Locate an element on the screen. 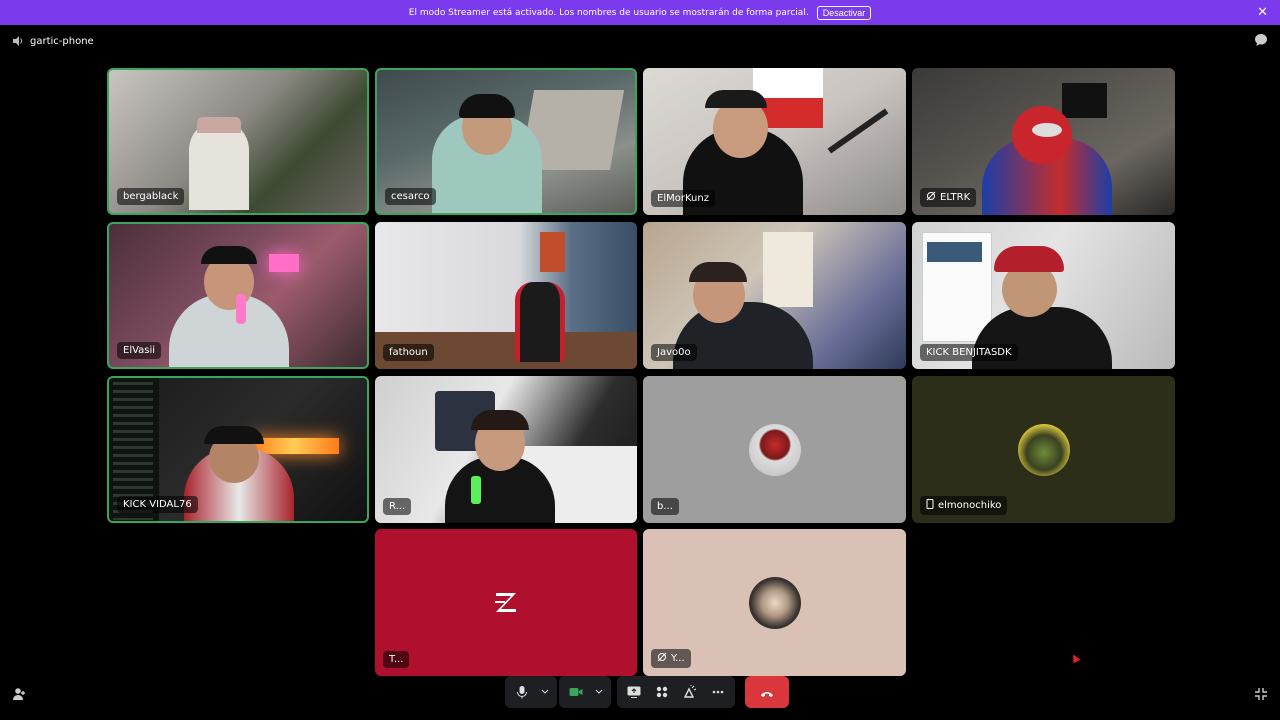 The width and height of the screenshot is (1280, 720). video-tile: ELTRK is located at coordinates (1043, 141).